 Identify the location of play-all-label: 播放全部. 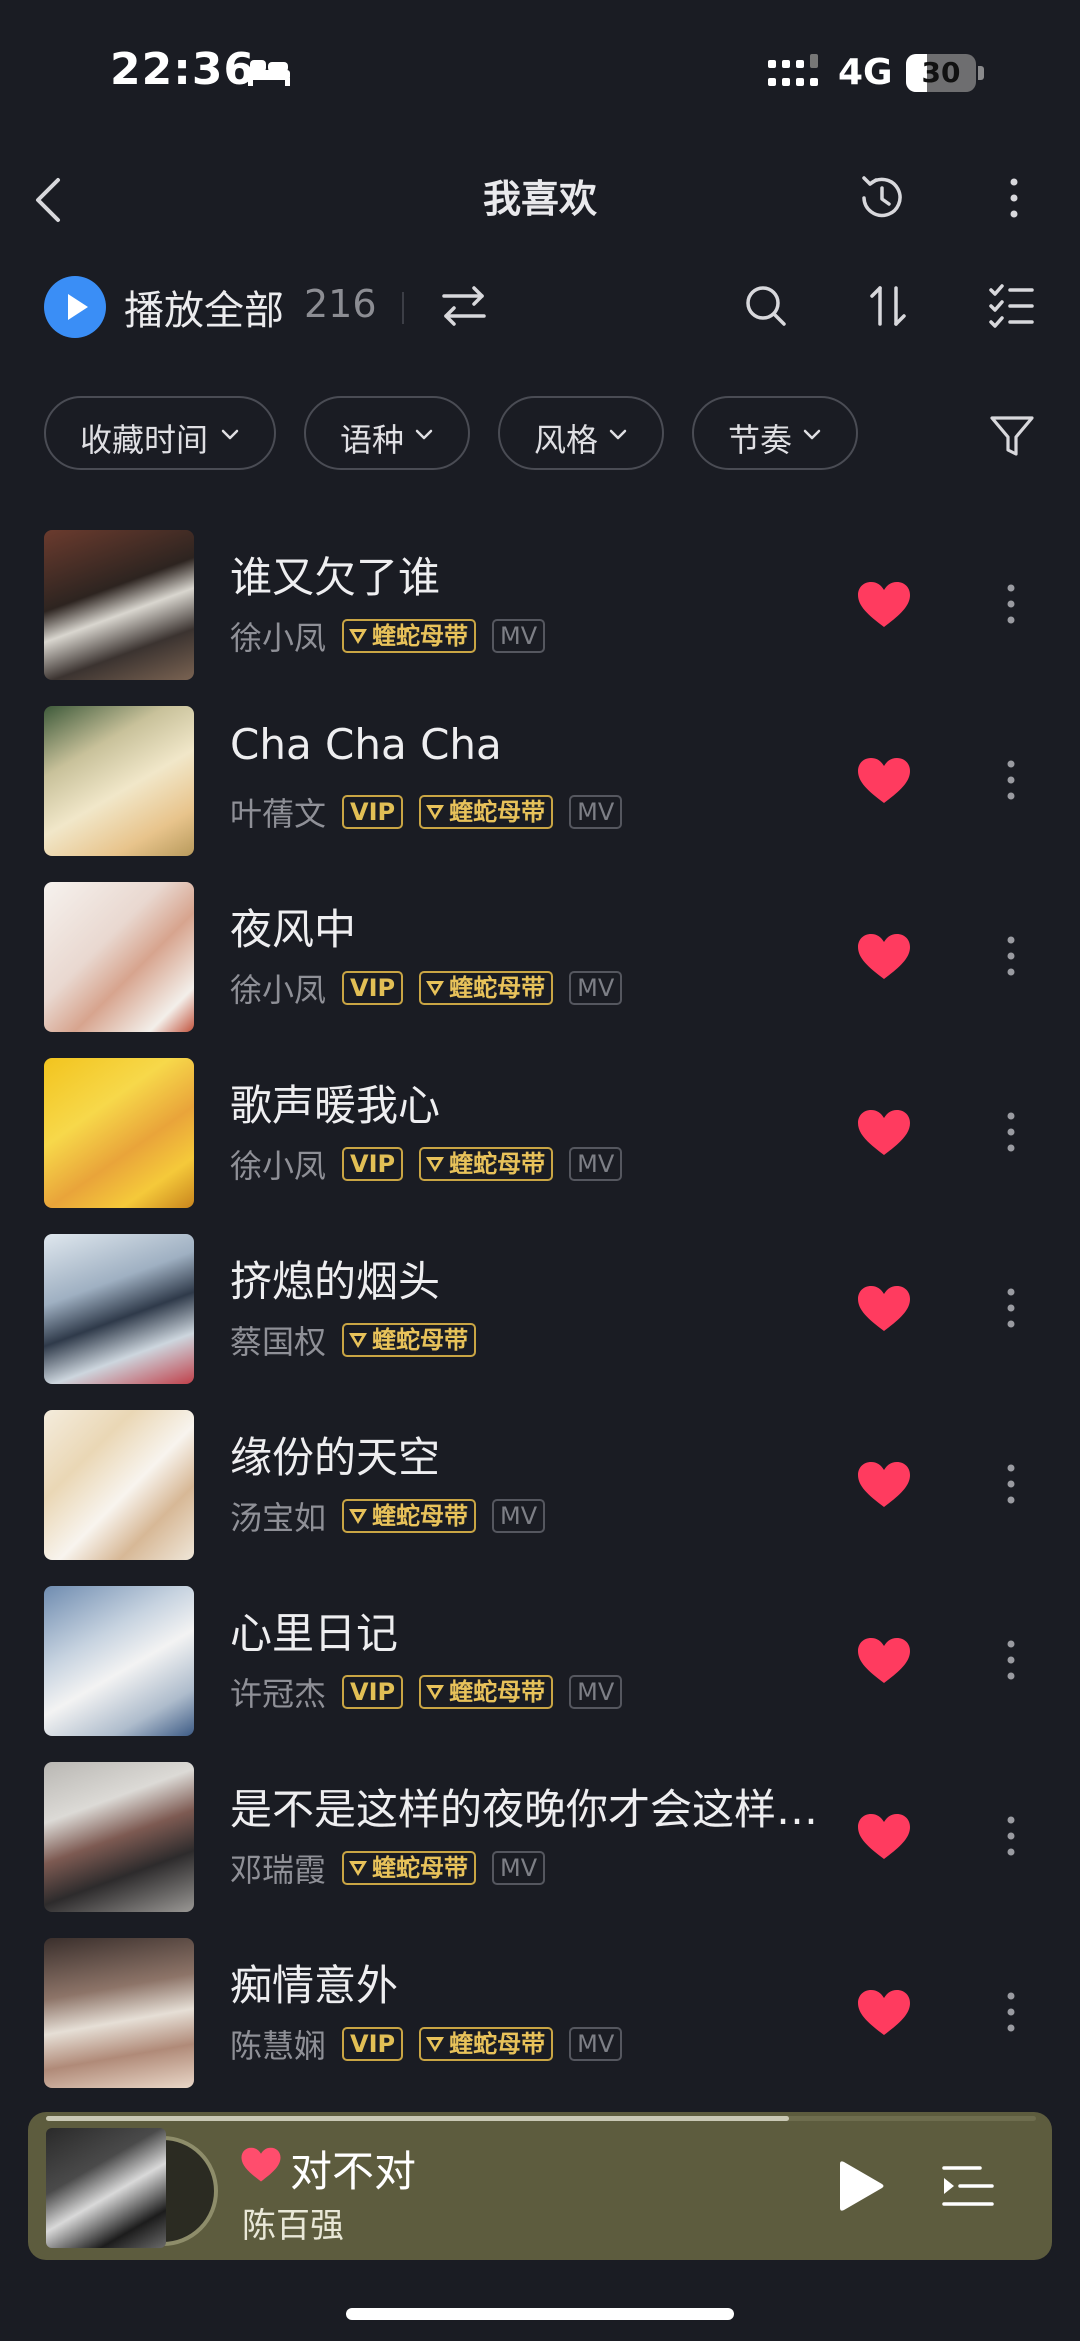
(204, 307).